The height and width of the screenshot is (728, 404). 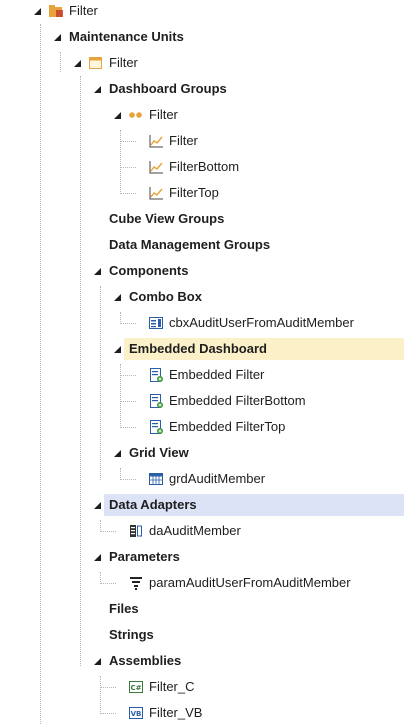 I want to click on tree-node-data-adapters: Data Adapters, so click(x=202, y=505).